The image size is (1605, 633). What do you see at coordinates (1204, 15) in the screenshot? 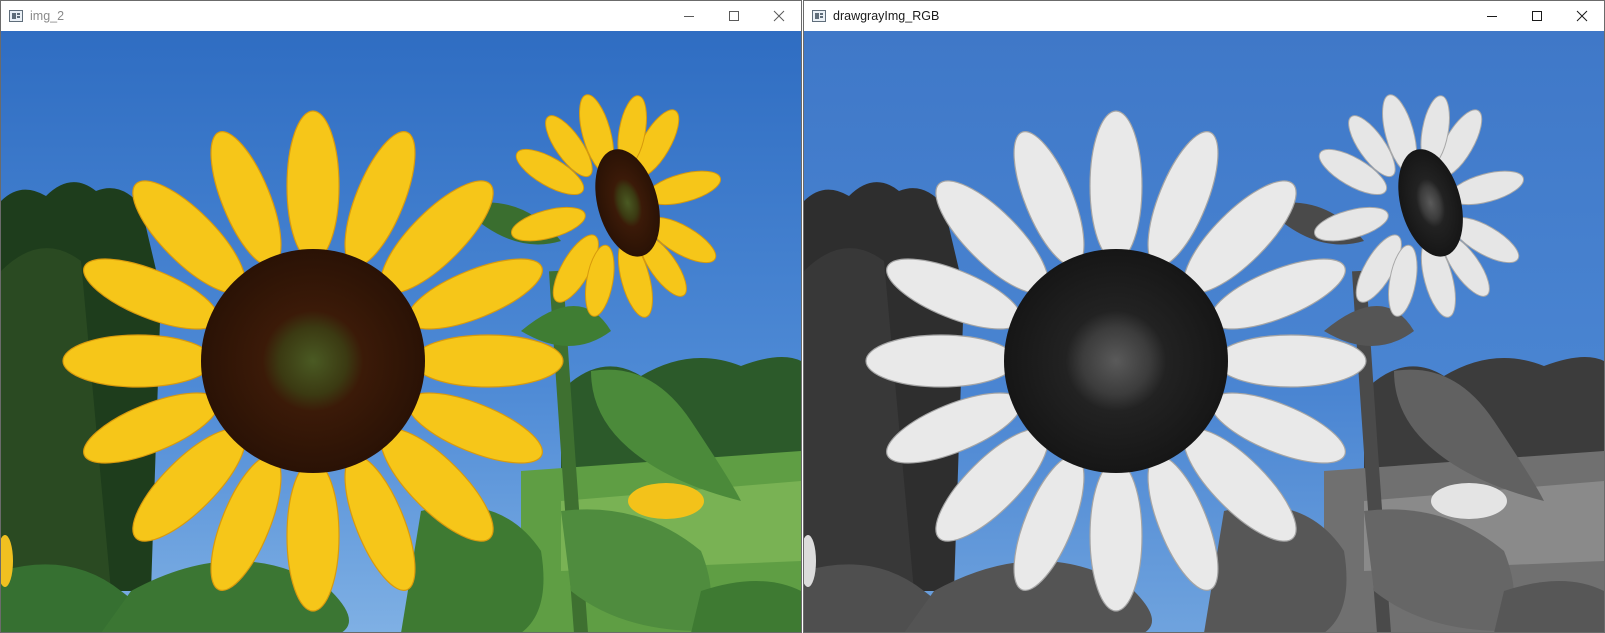
I see `title-bar: drawgrayImg_RGB` at bounding box center [1204, 15].